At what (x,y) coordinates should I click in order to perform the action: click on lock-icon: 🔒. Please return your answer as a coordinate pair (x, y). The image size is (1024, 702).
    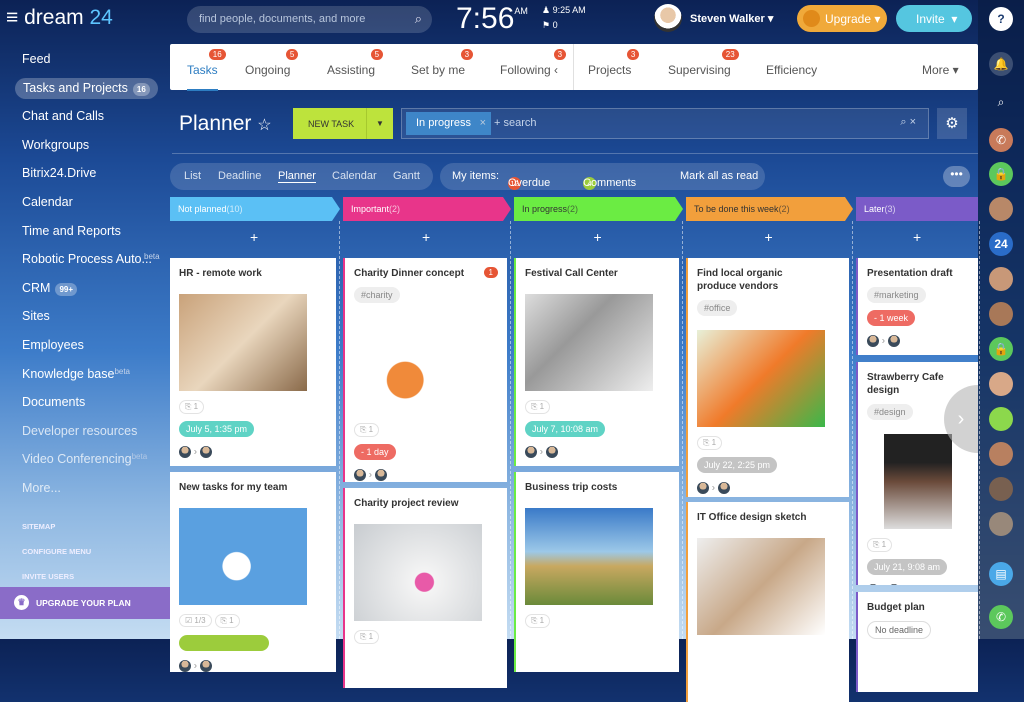
    Looking at the image, I should click on (1001, 349).